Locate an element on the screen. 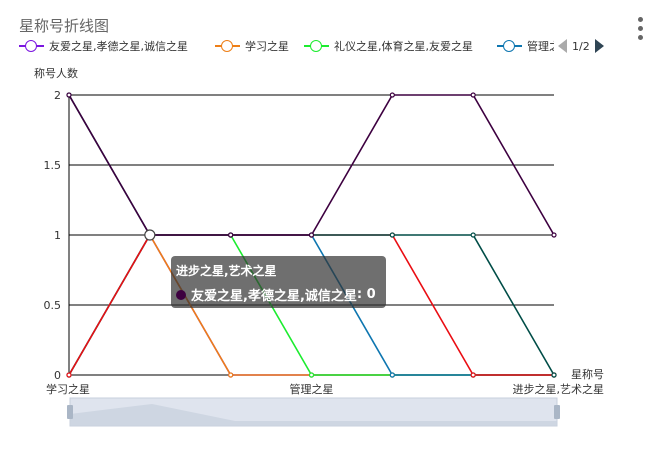  y-tick-label: 0.5 is located at coordinates (53, 305).